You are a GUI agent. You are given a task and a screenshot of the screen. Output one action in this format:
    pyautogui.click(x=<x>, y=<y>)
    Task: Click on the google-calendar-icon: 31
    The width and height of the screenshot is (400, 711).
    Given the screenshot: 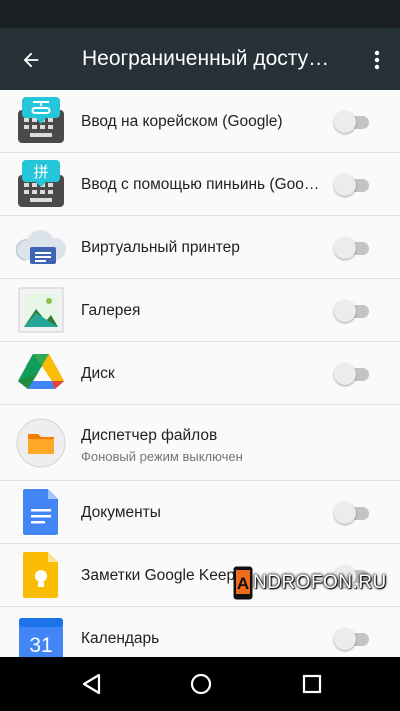 What is the action you would take?
    pyautogui.click(x=41, y=637)
    